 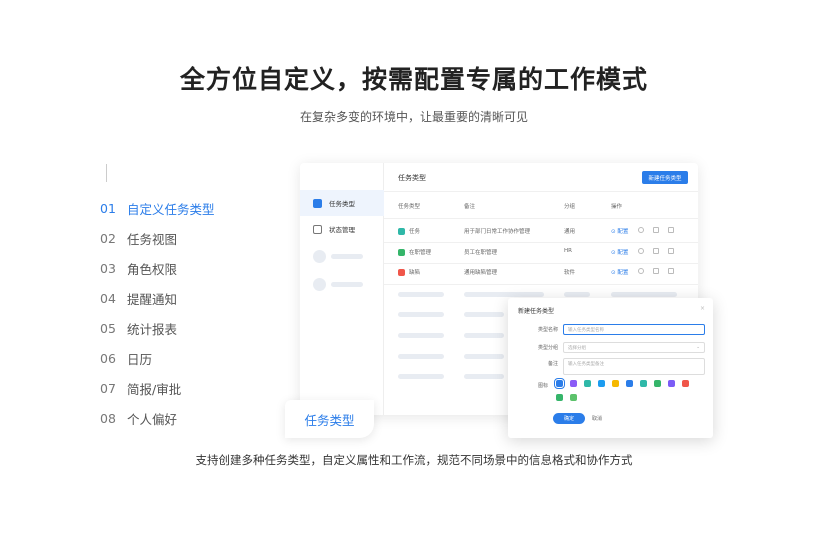 I want to click on row-note: 员工在职管理, so click(x=481, y=253).